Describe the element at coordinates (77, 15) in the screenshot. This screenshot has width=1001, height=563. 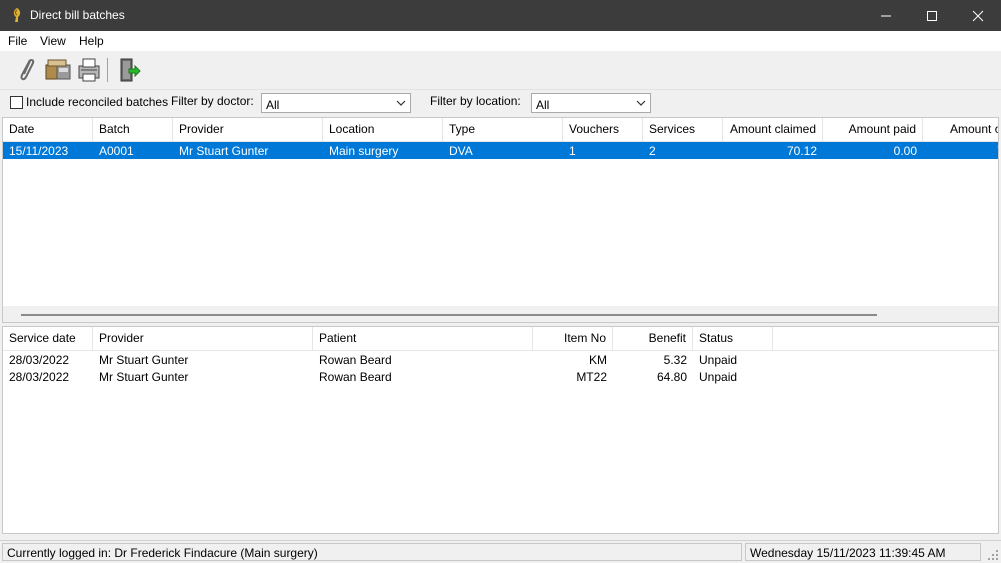
I see `window-title: Direct bill batches` at that location.